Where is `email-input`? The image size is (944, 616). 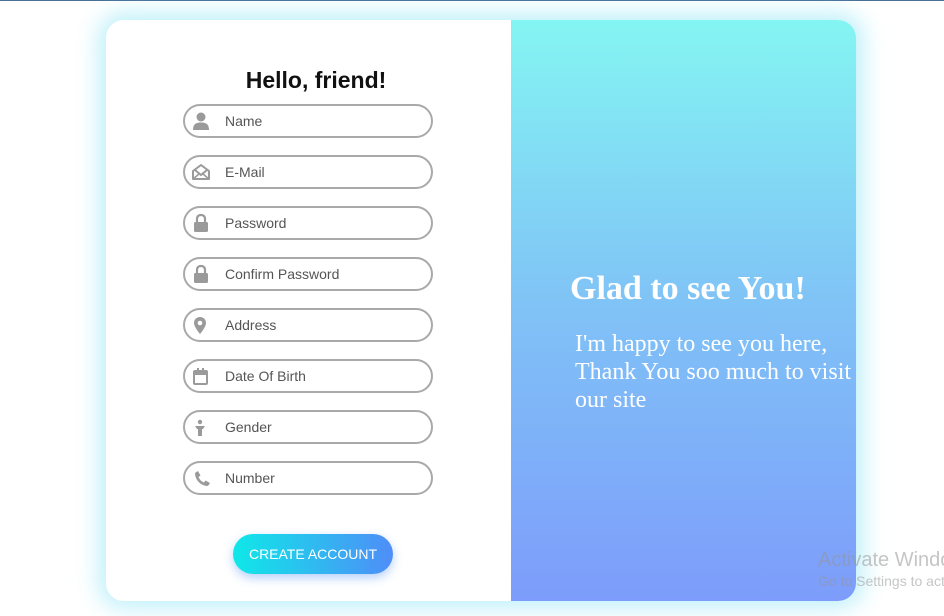
email-input is located at coordinates (325, 172).